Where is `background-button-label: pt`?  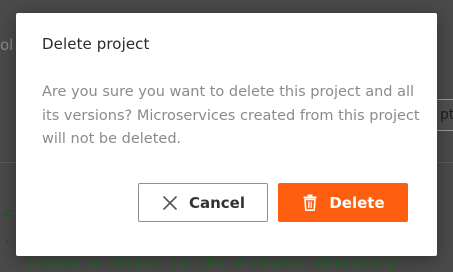 background-button-label: pt is located at coordinates (446, 115).